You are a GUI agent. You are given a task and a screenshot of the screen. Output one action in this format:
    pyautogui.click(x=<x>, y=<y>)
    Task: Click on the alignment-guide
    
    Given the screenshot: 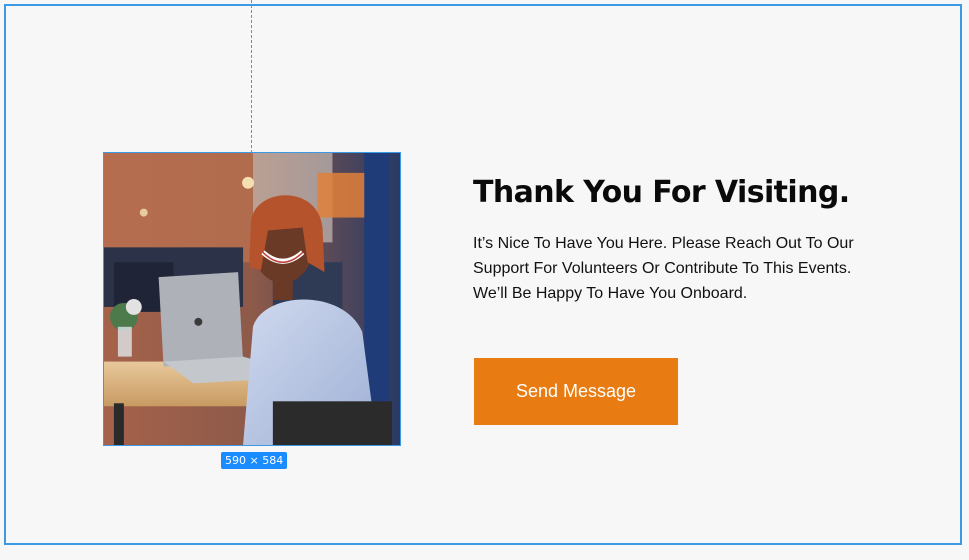 What is the action you would take?
    pyautogui.click(x=251, y=76)
    